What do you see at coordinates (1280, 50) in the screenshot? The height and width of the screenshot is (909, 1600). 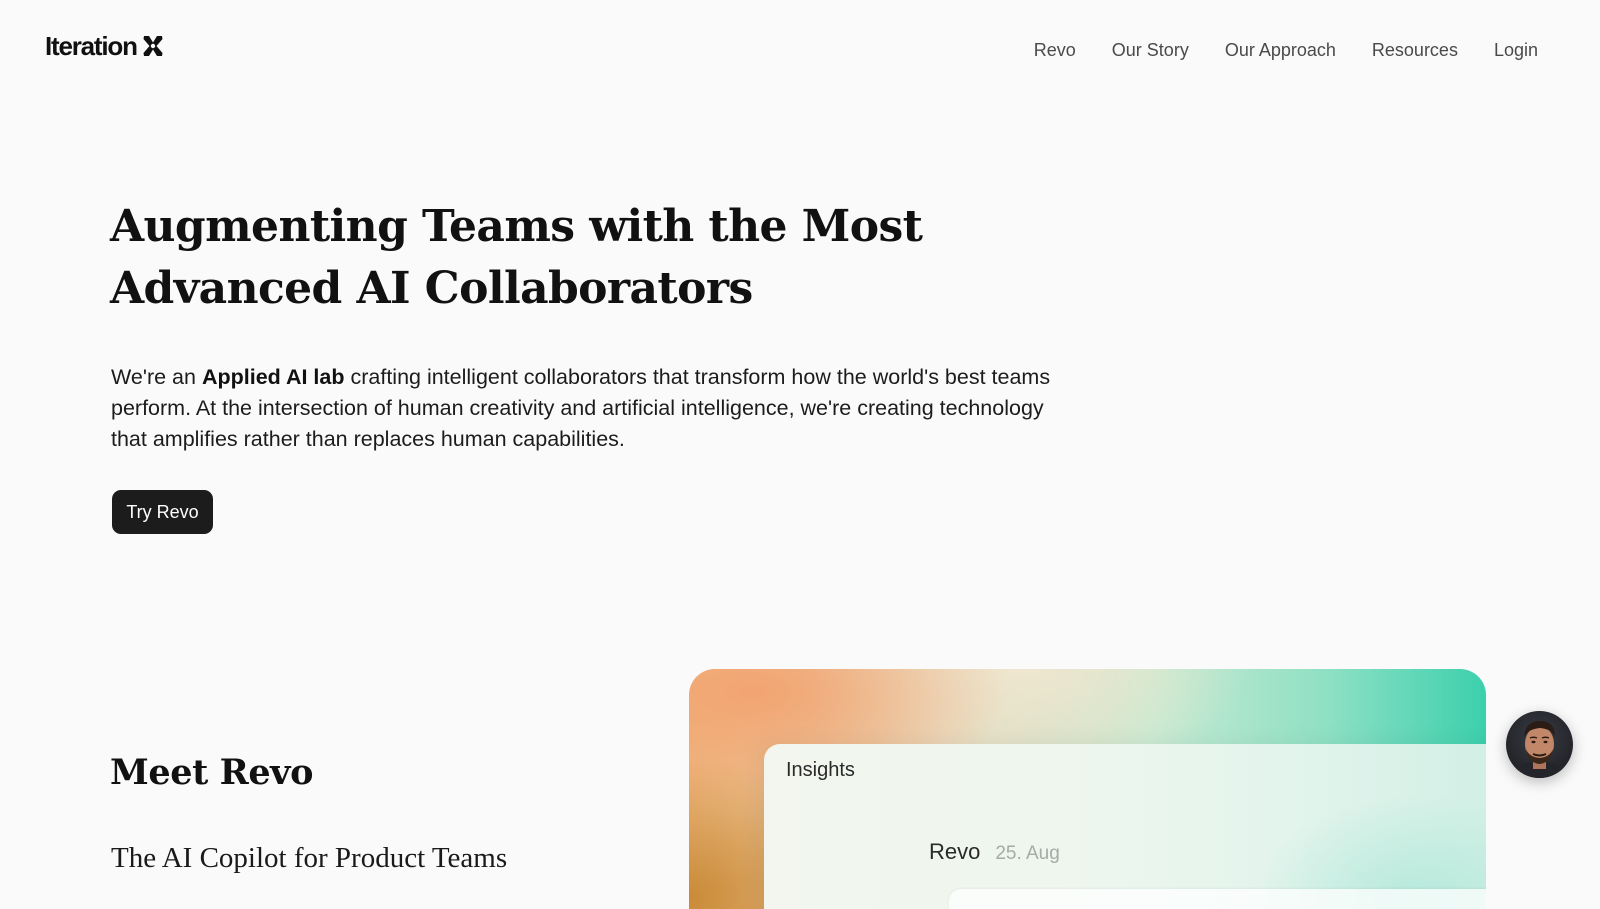 I see `nav-link-our-approach: Our Approach` at bounding box center [1280, 50].